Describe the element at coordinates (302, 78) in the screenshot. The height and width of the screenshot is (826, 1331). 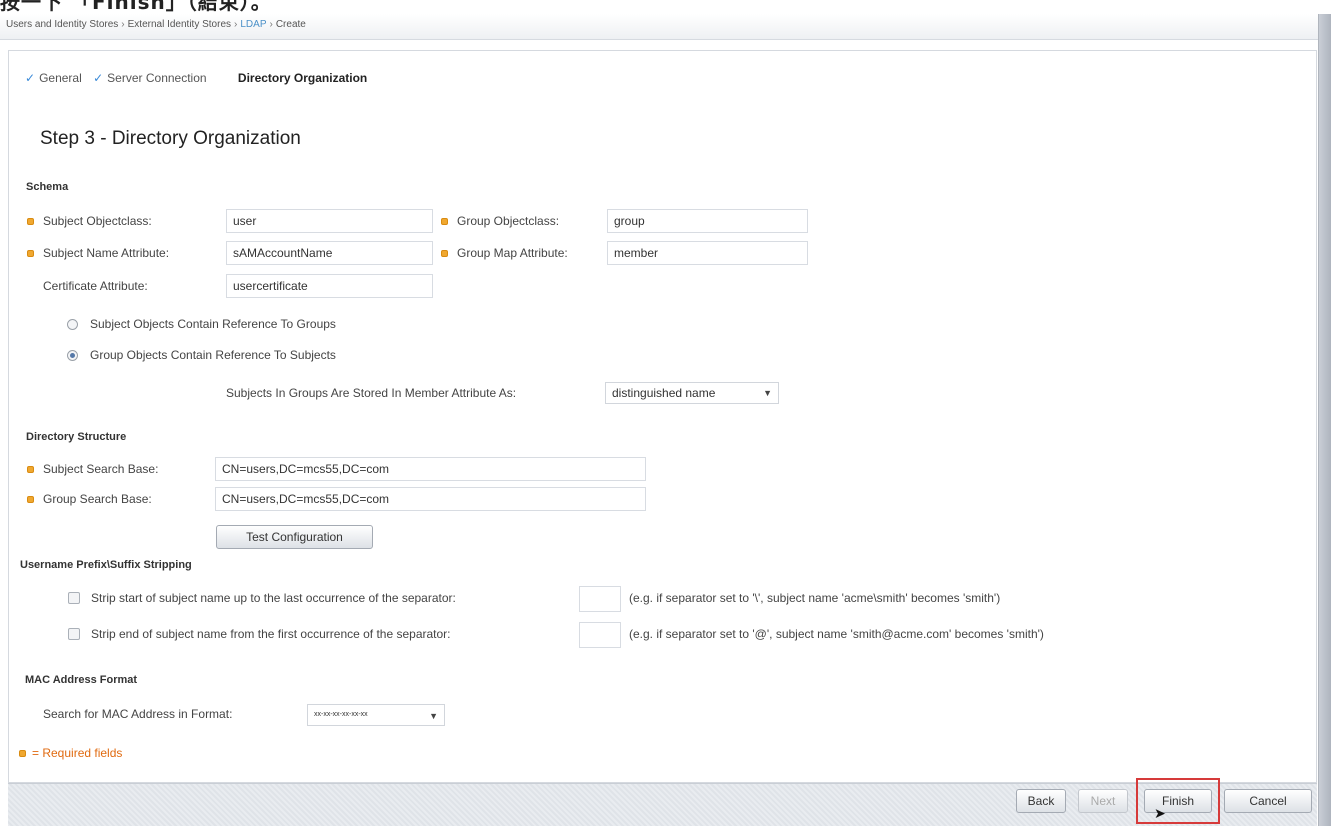
I see `step-directory-organization: Directory Organization` at that location.